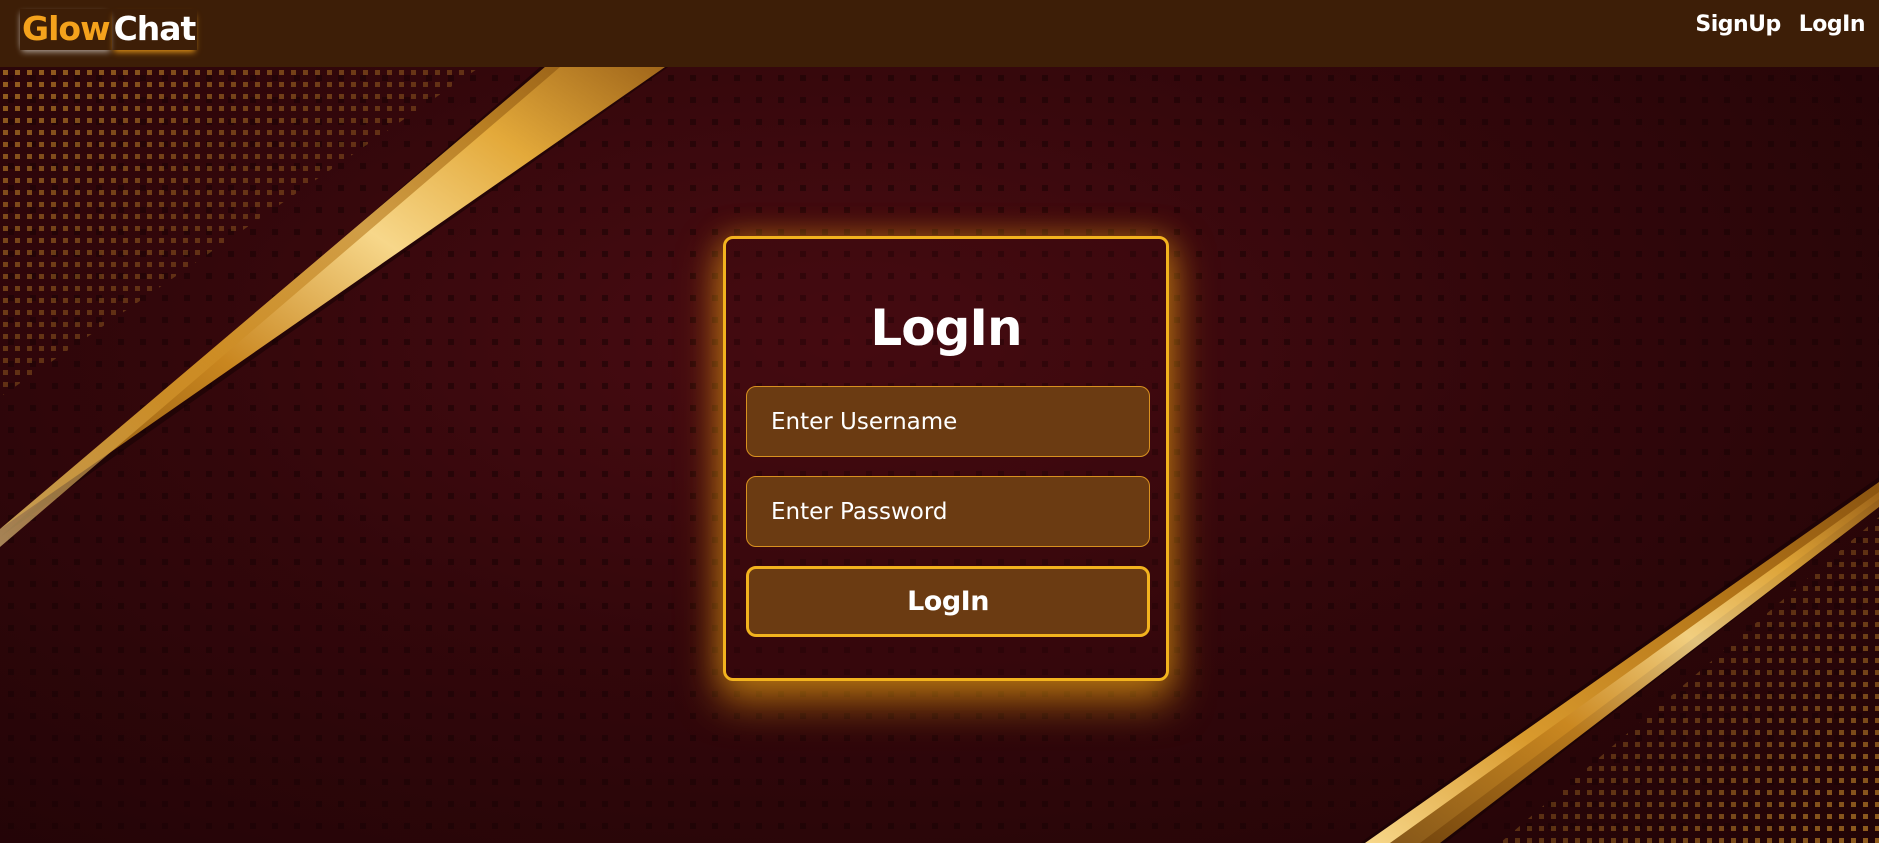 The height and width of the screenshot is (843, 1879). I want to click on login-title: LogIn, so click(946, 328).